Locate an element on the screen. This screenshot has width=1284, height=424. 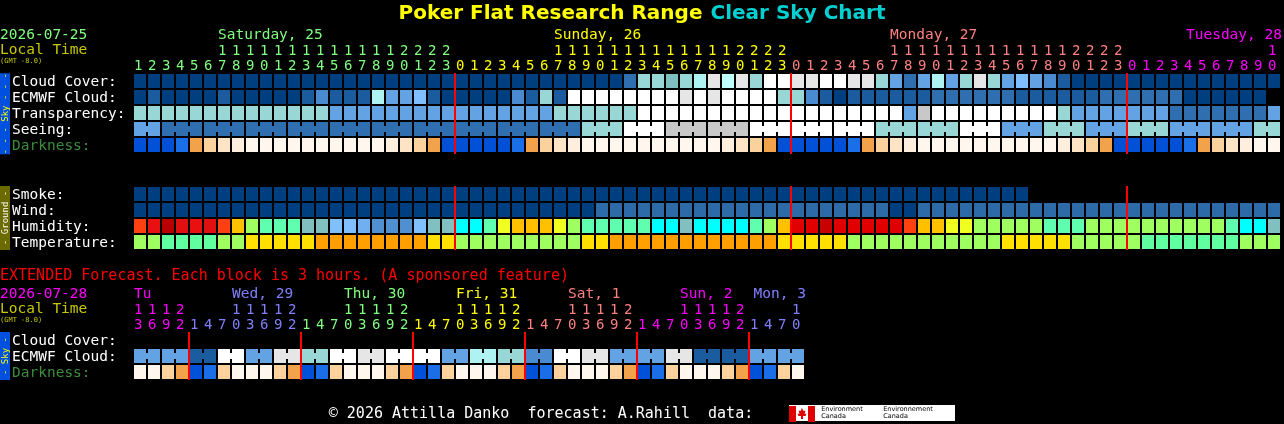
forecast-date: 2026-07-28 is located at coordinates (44, 293).